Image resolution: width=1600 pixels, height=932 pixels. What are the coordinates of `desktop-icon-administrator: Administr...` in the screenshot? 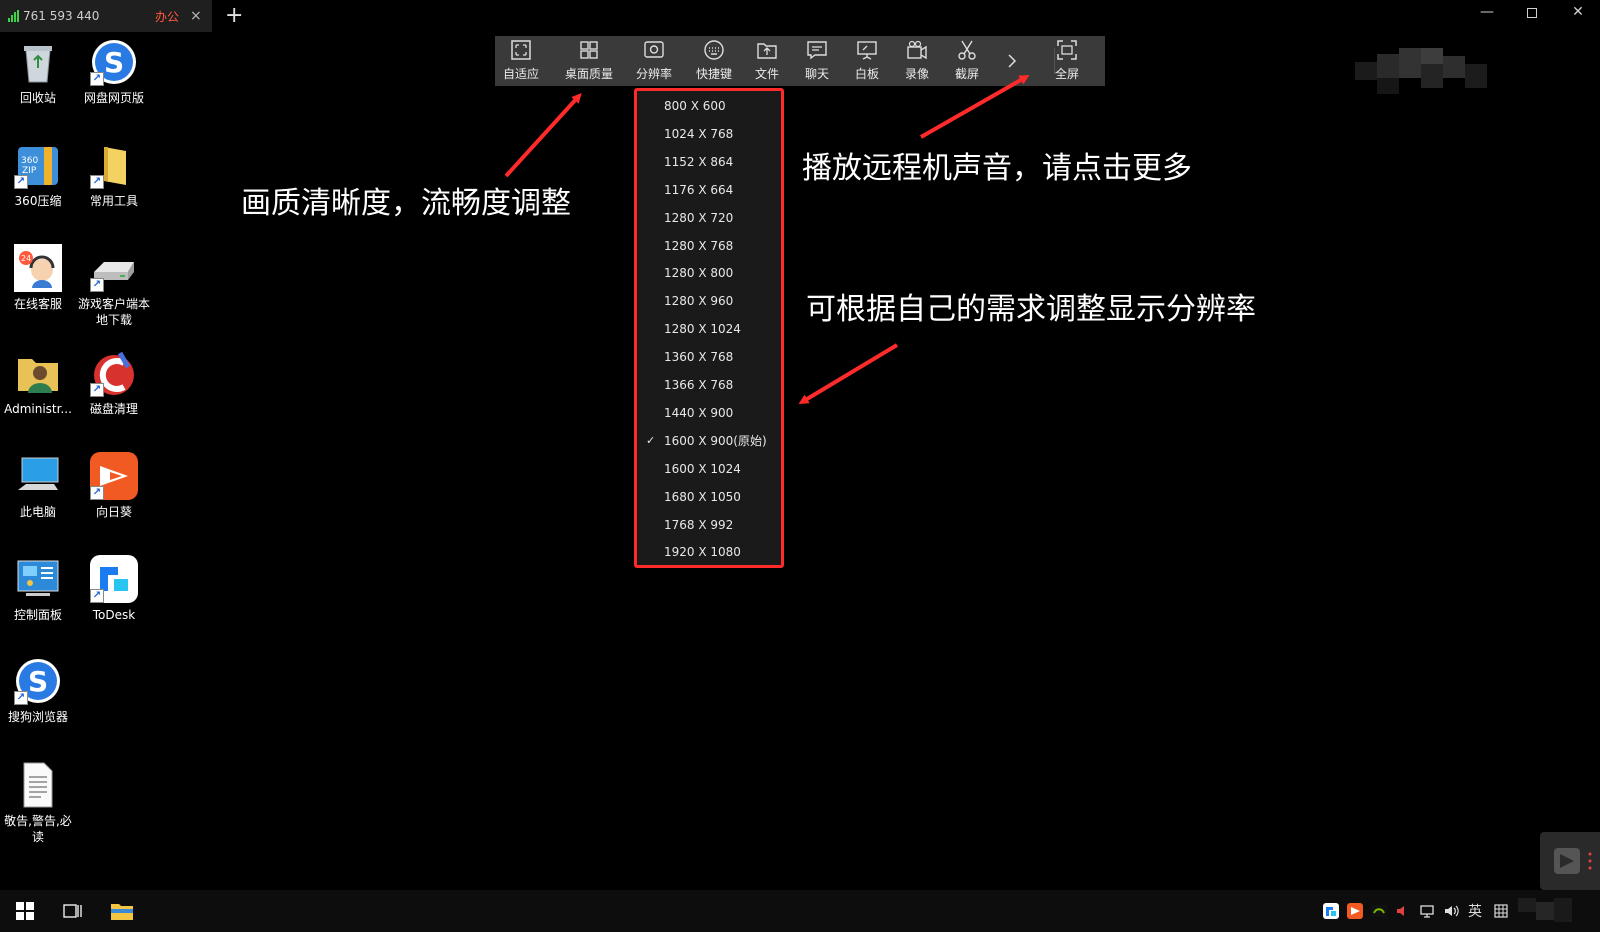 It's located at (38, 383).